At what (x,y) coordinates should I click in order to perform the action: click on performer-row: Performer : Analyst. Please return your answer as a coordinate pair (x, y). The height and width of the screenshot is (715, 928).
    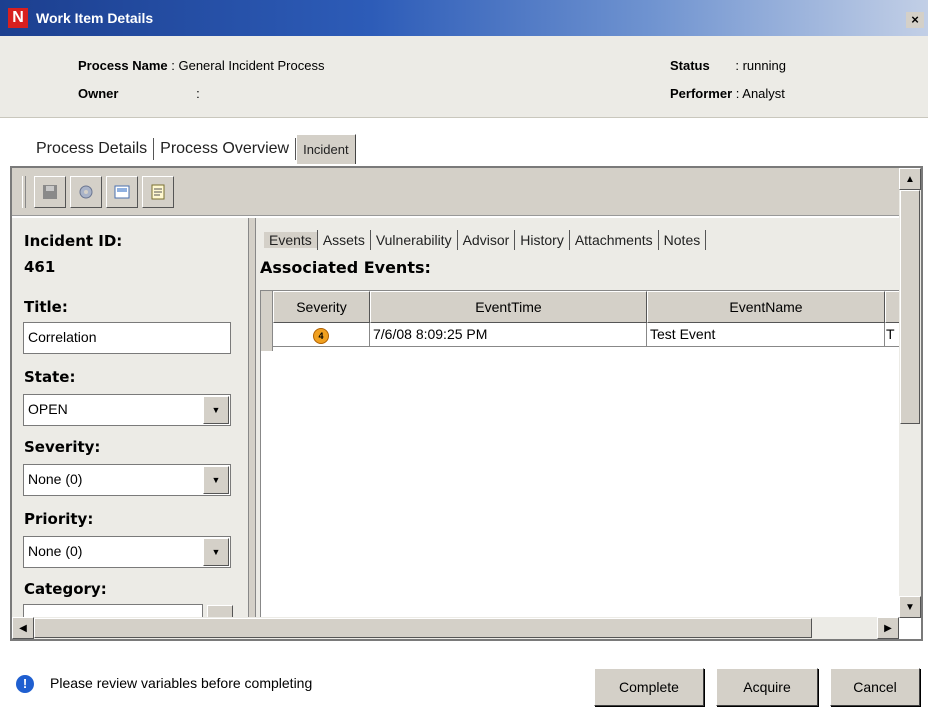
    Looking at the image, I should click on (727, 93).